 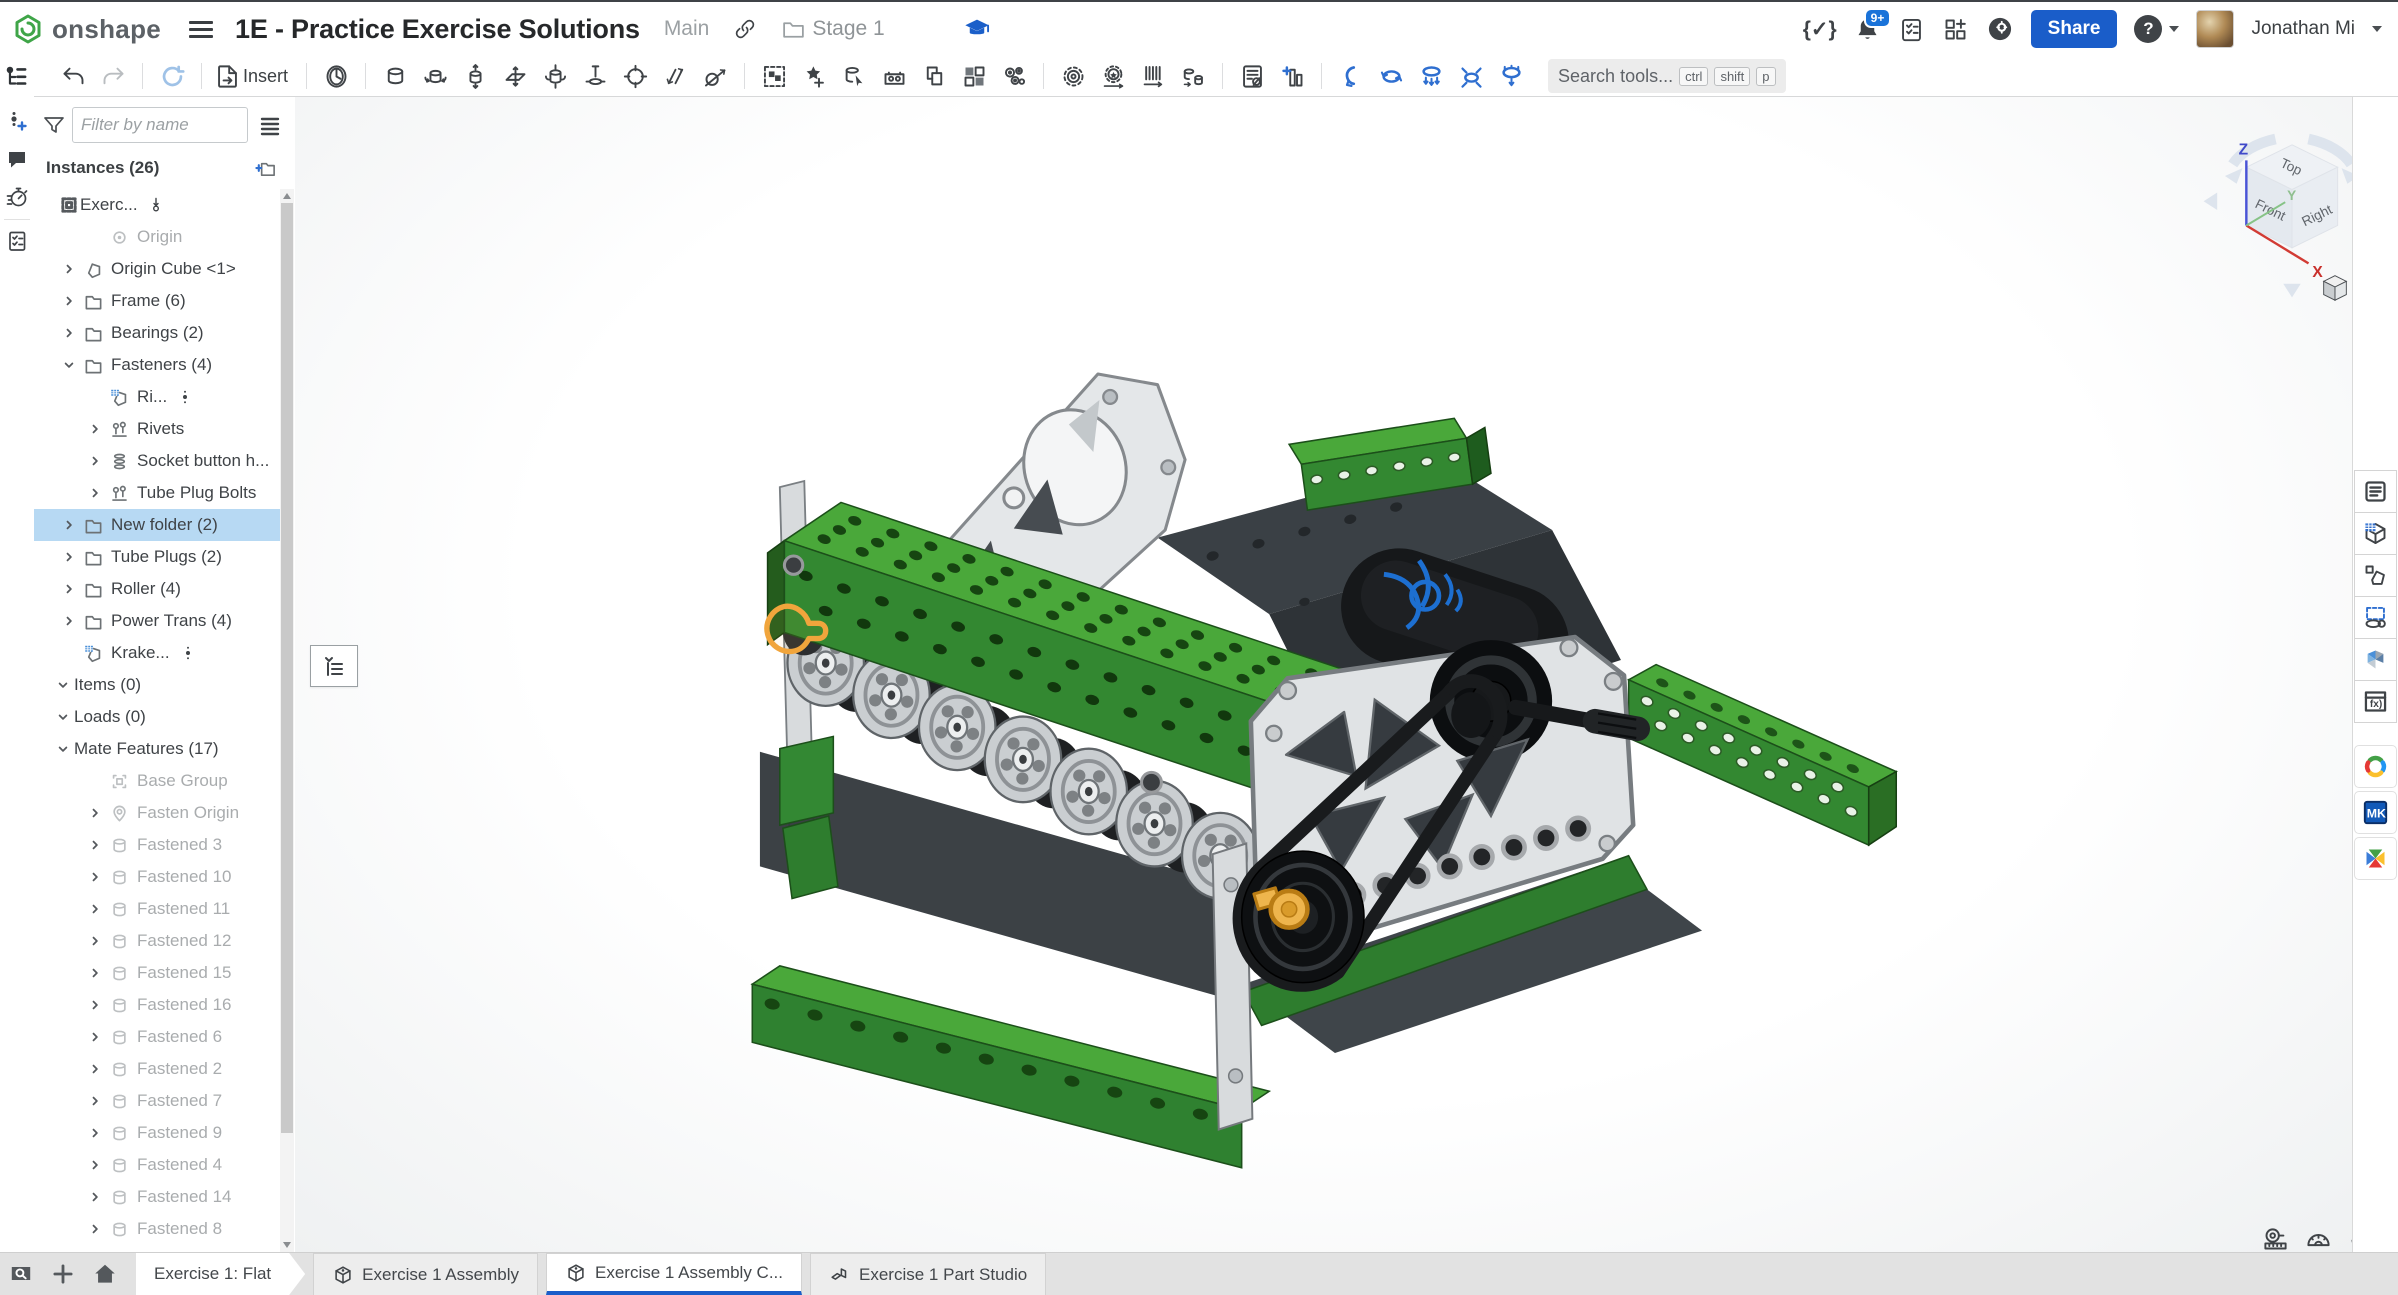 What do you see at coordinates (745, 29) in the screenshot?
I see `link-icon` at bounding box center [745, 29].